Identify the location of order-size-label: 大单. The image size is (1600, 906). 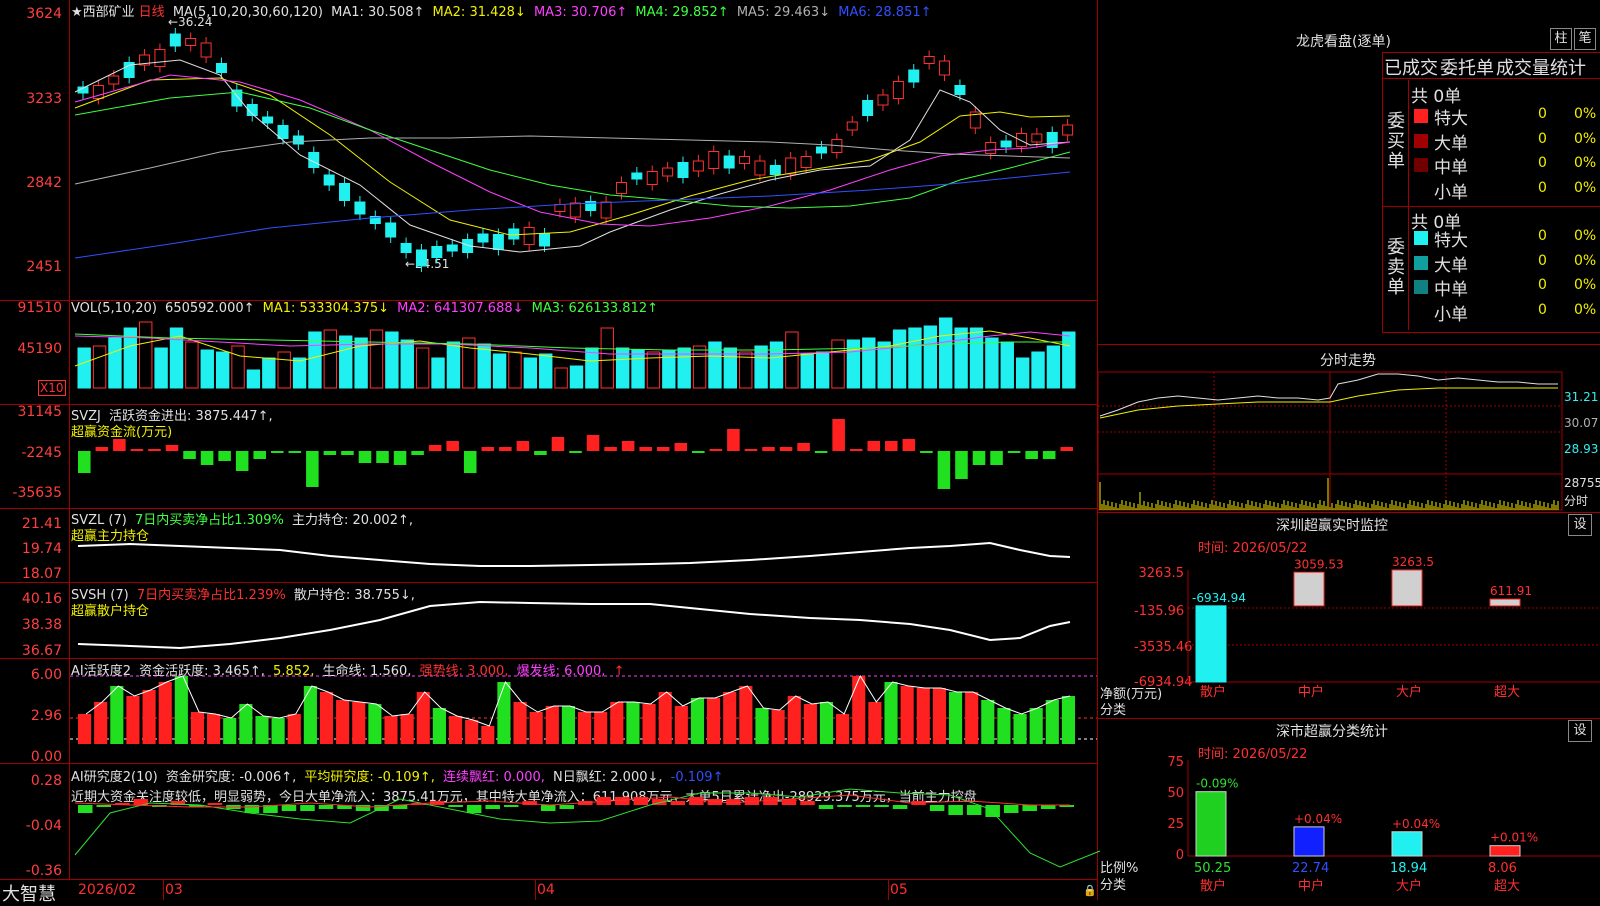
(1451, 143).